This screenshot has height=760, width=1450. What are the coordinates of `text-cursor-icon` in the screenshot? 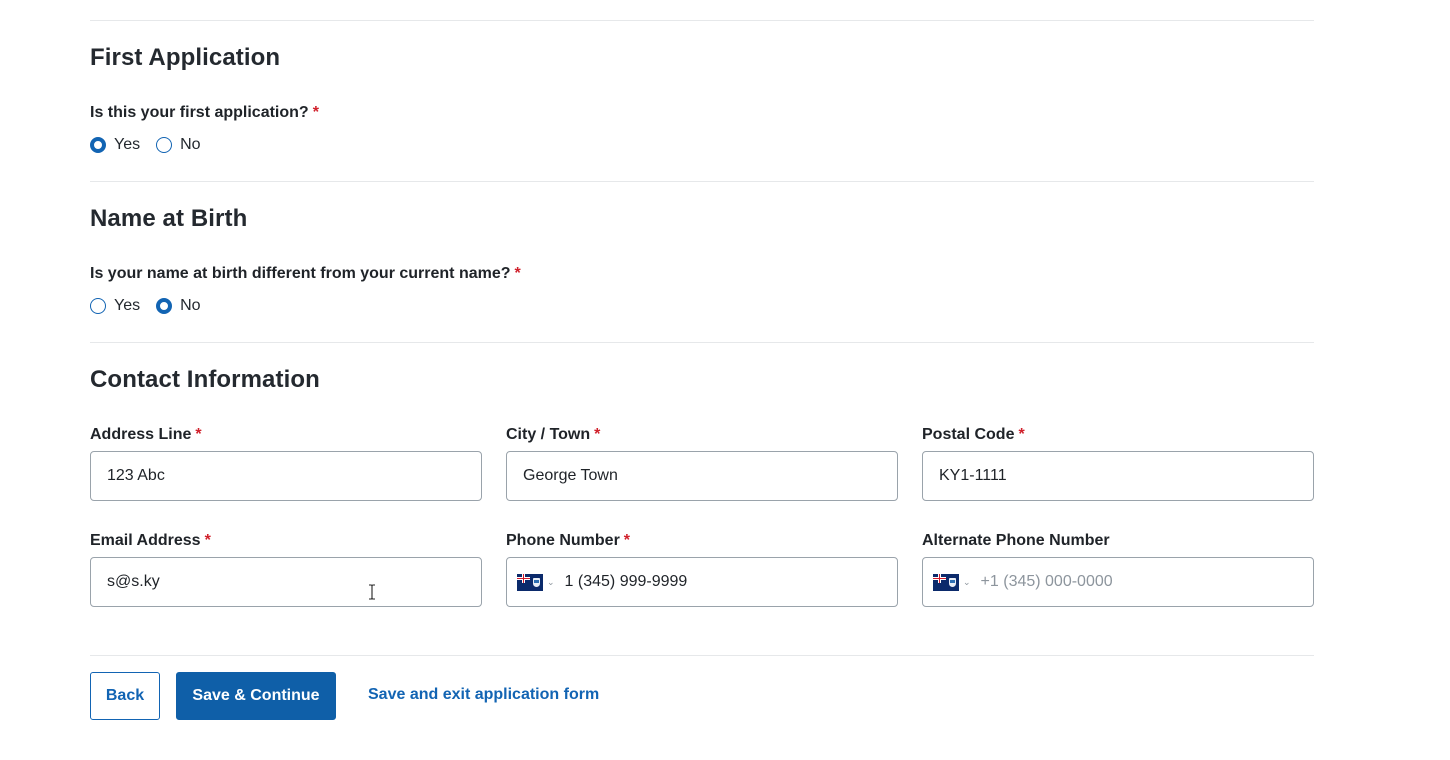 It's located at (372, 592).